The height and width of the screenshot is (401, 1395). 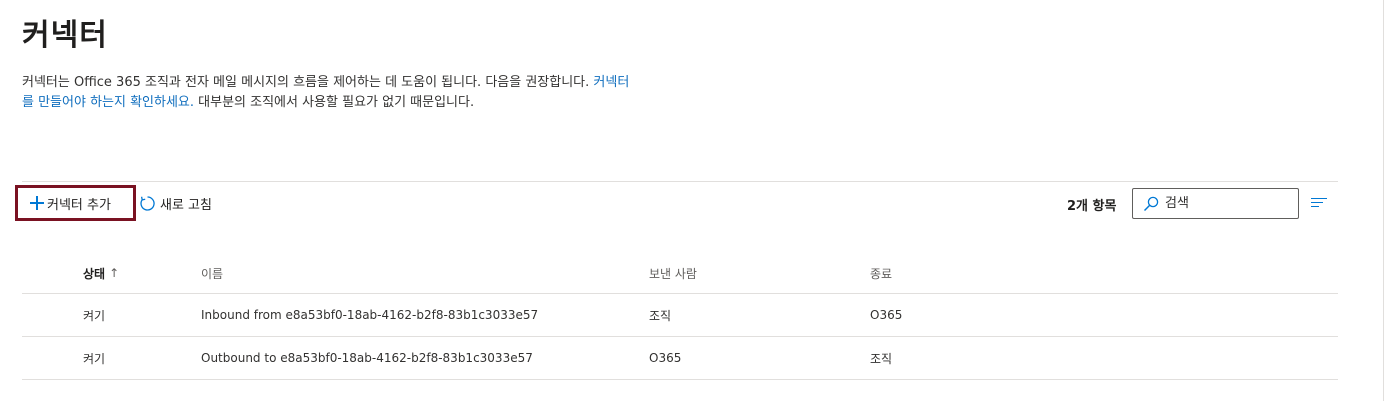 I want to click on description-text-tail: 대부분의 조직에서 사용할 필요가 없기 때문입니다., so click(x=334, y=102).